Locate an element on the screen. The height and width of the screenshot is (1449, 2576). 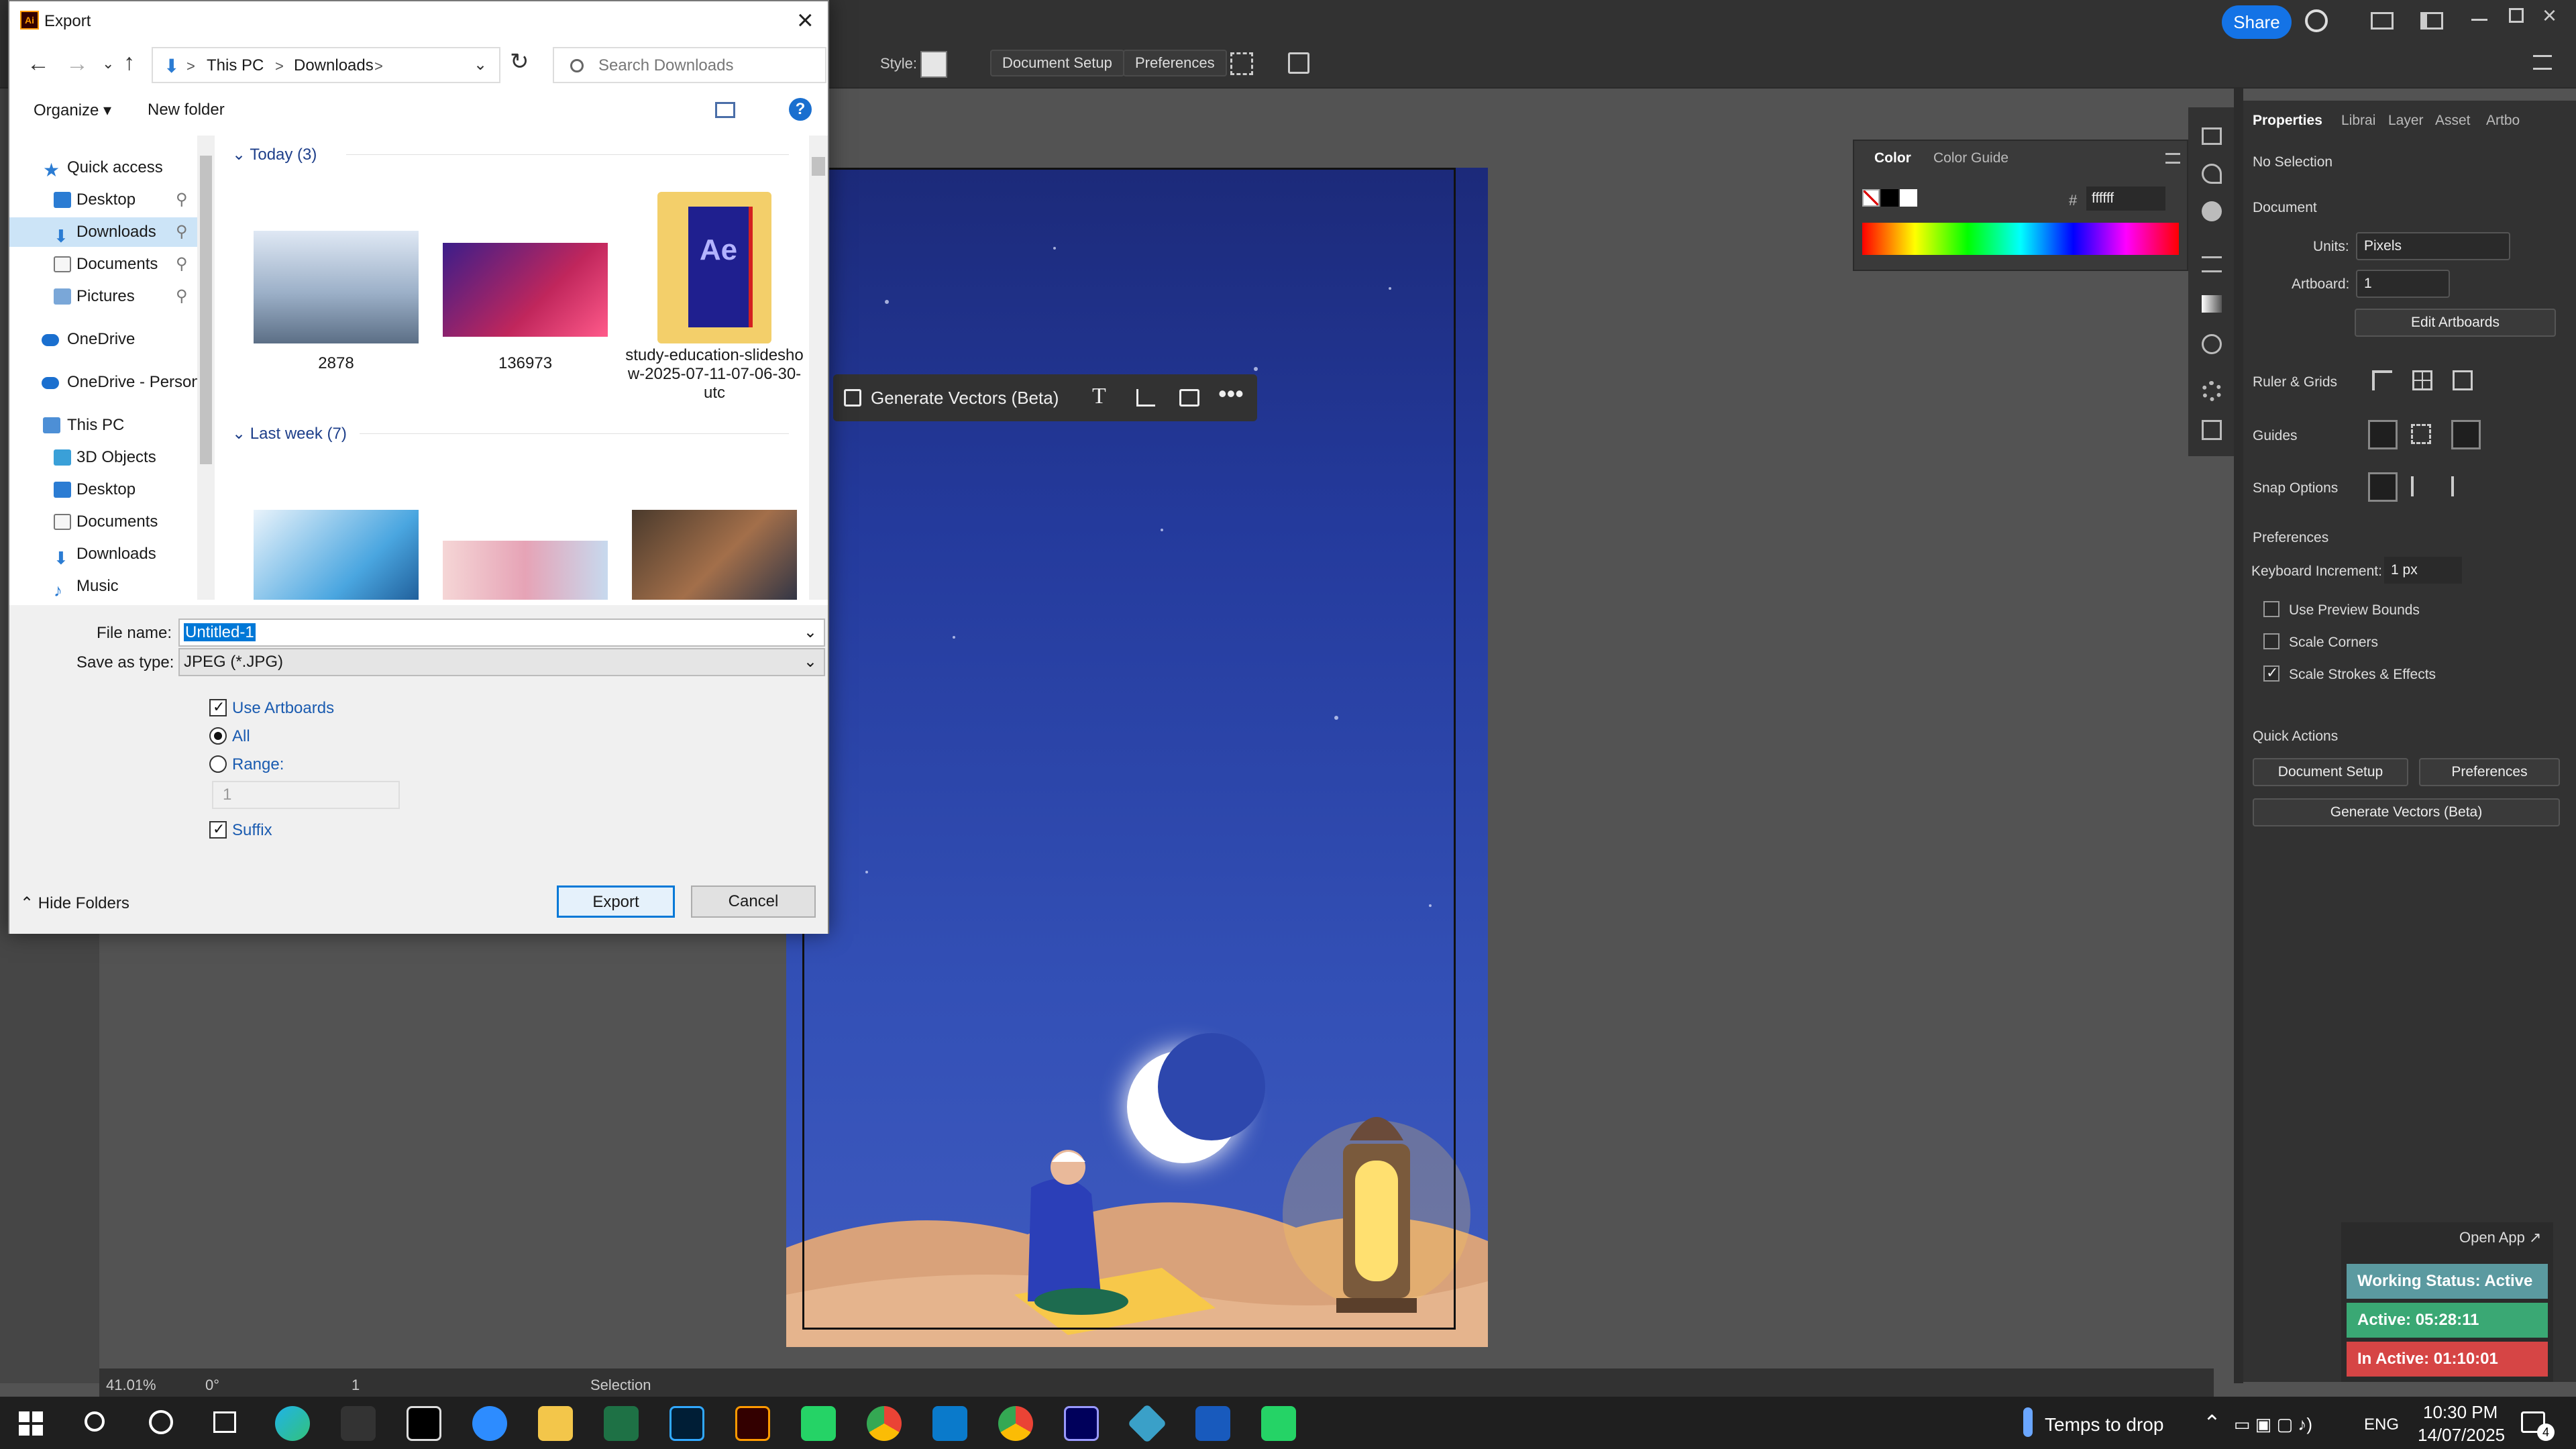
suffix-checkbox is located at coordinates (218, 829).